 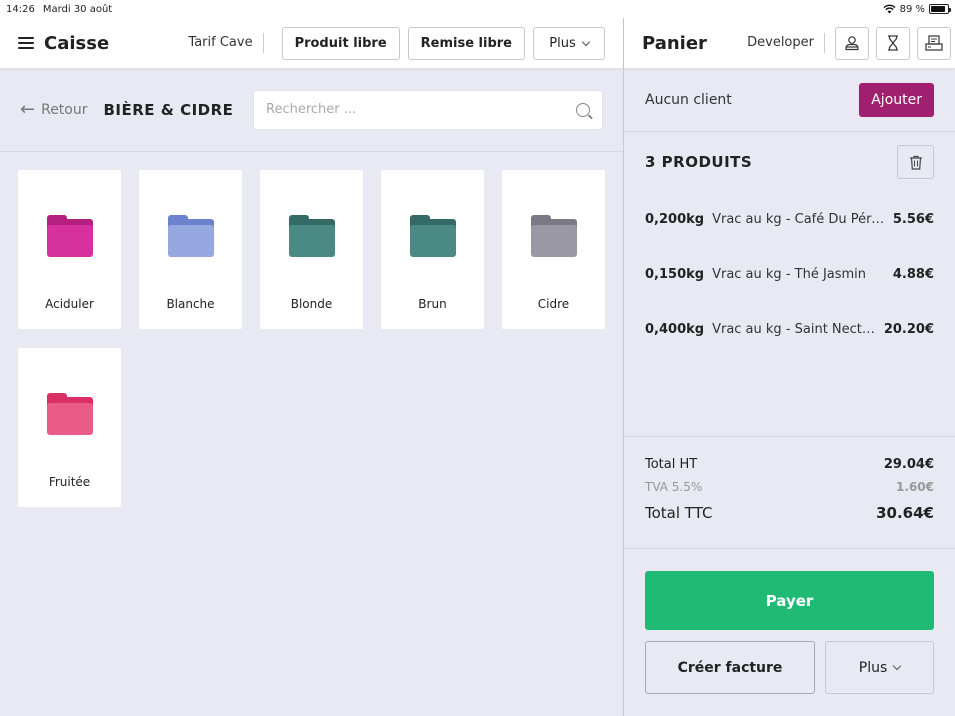 What do you see at coordinates (190, 304) in the screenshot?
I see `folder-label: Blanche` at bounding box center [190, 304].